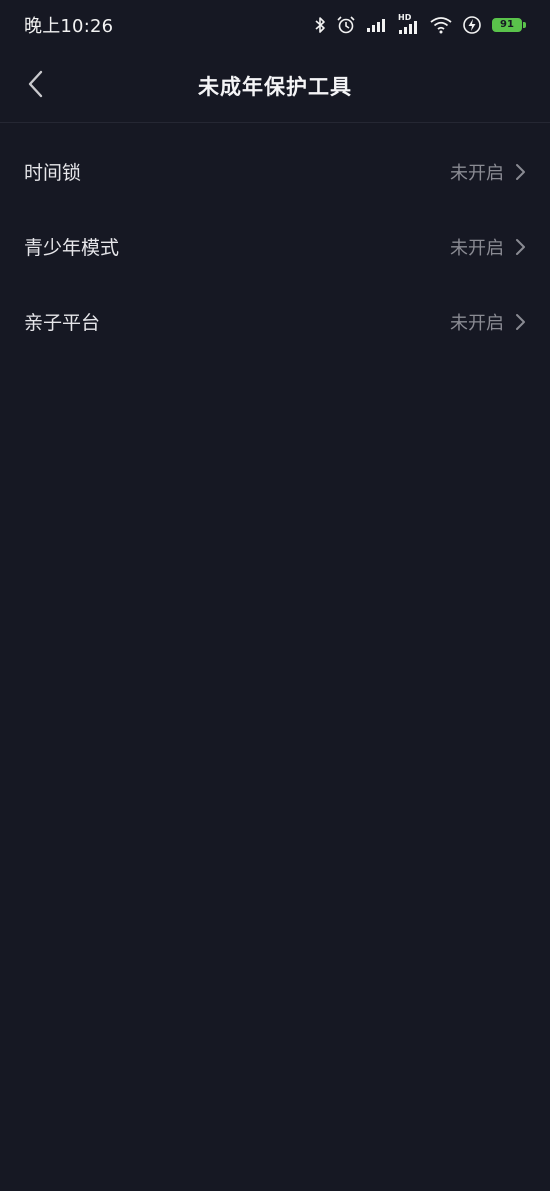 Image resolution: width=550 pixels, height=1191 pixels. Describe the element at coordinates (524, 25) in the screenshot. I see `battery-cap` at that location.